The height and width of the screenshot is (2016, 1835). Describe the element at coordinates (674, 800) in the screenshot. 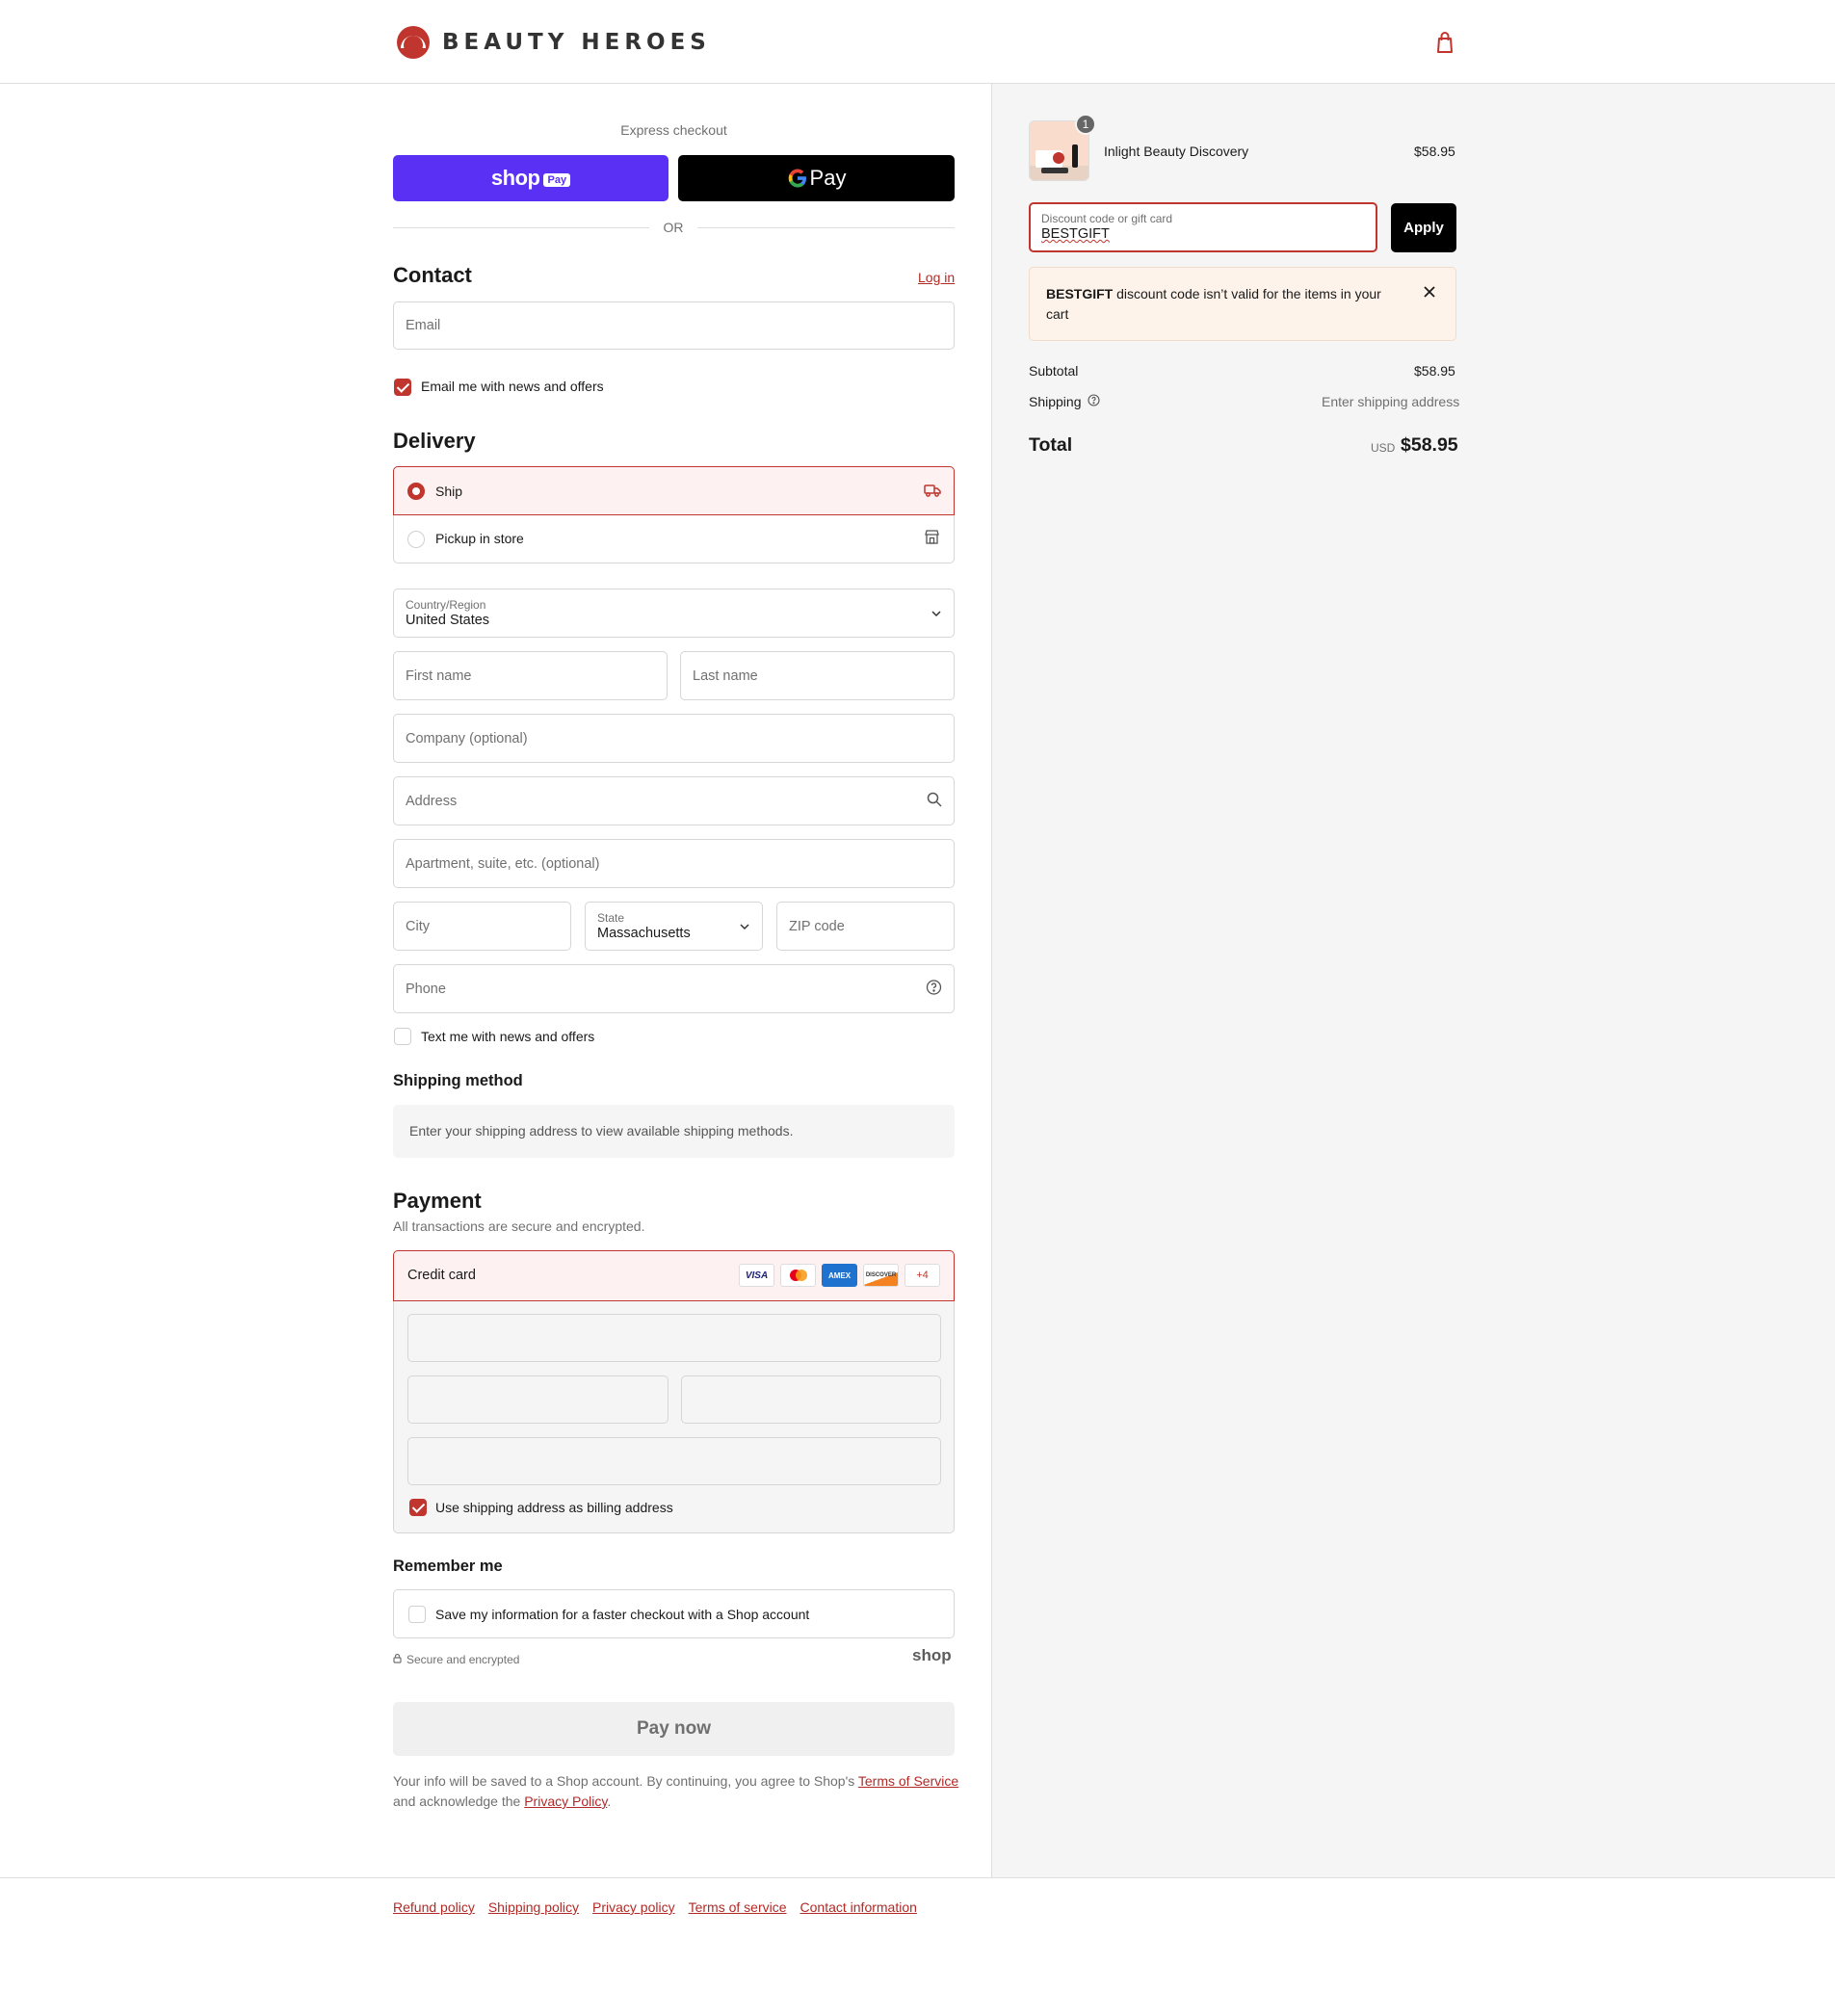

I see `address-field: Address` at that location.